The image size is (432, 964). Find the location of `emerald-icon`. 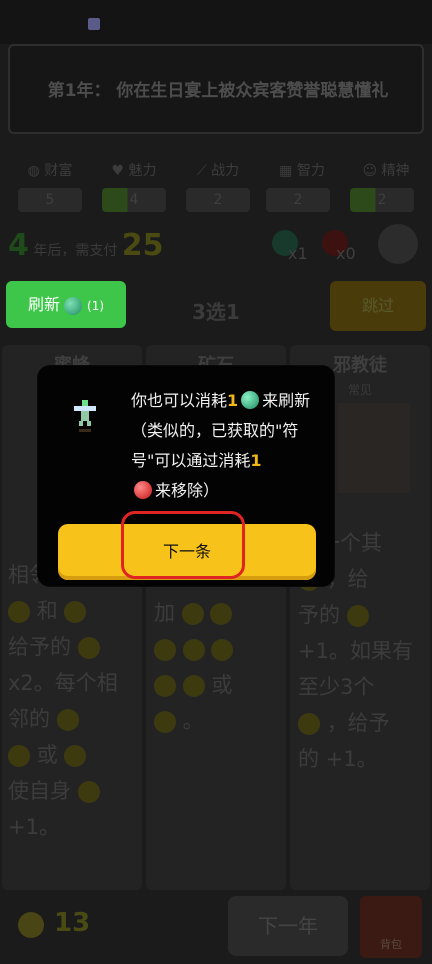

emerald-icon is located at coordinates (165, 686).